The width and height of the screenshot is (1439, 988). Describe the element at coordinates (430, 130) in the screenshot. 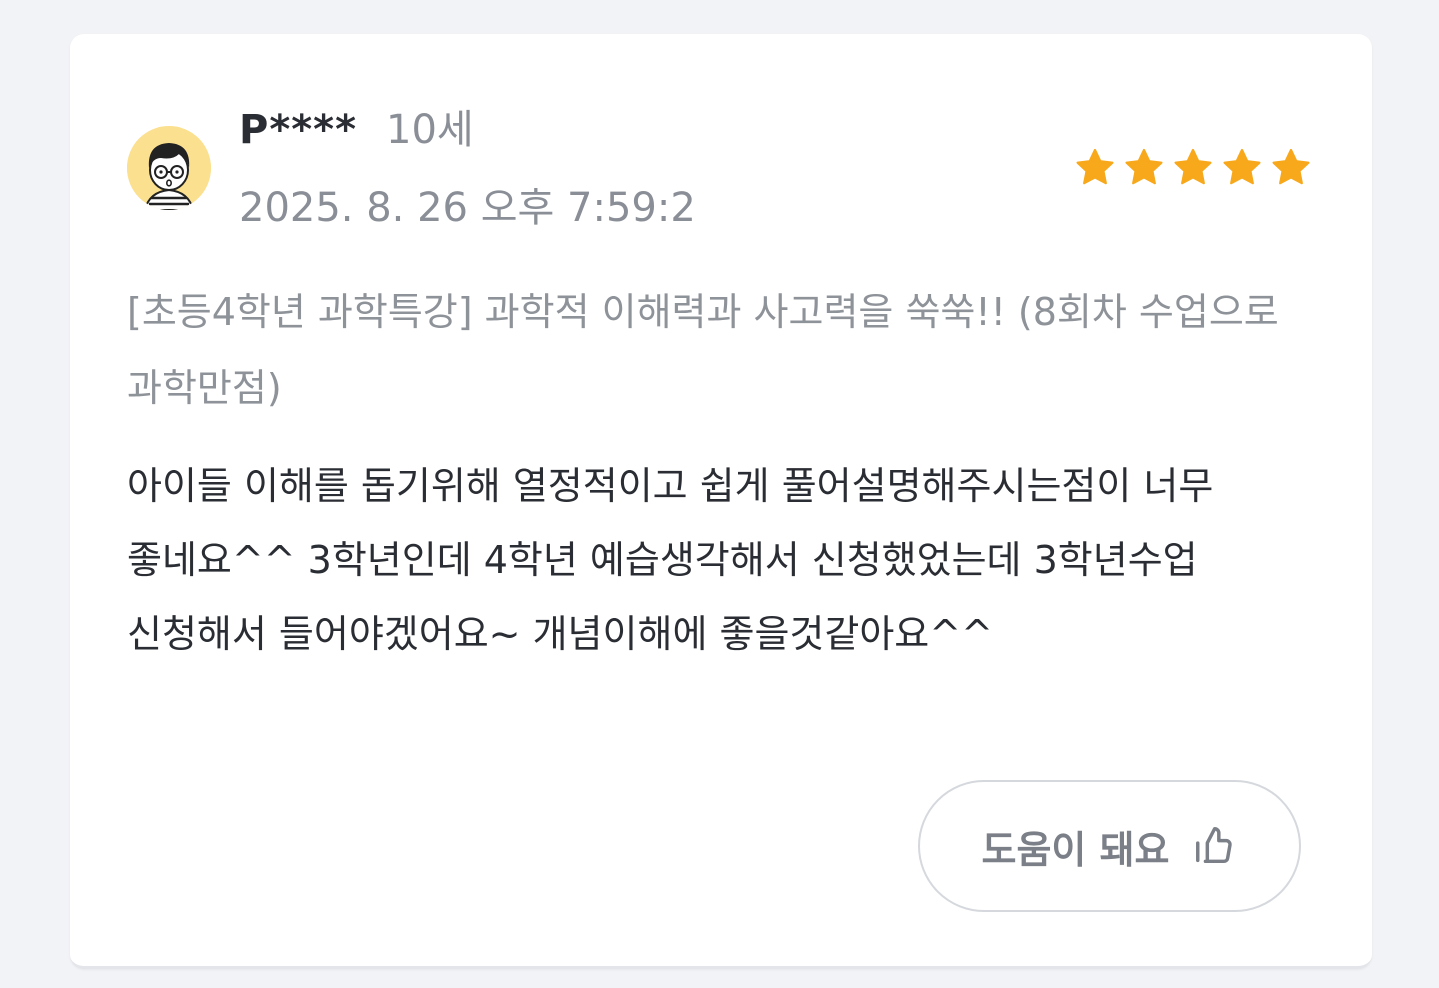

I see `reviewer-age: 10세` at that location.